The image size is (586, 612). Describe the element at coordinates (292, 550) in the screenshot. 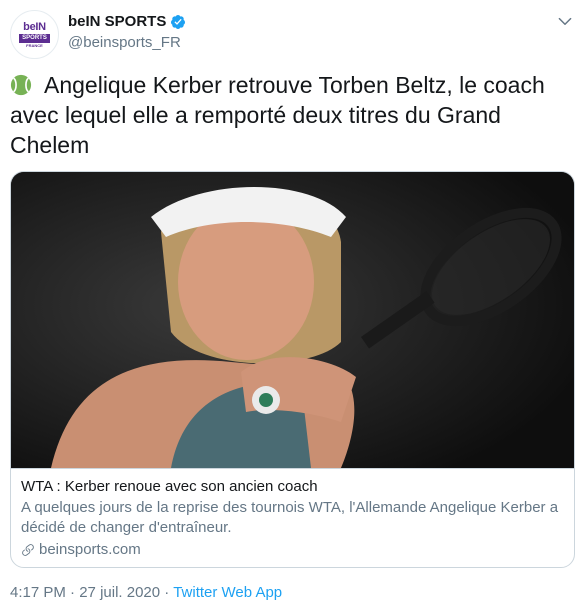

I see `card-domain-row: beinsports.com` at that location.